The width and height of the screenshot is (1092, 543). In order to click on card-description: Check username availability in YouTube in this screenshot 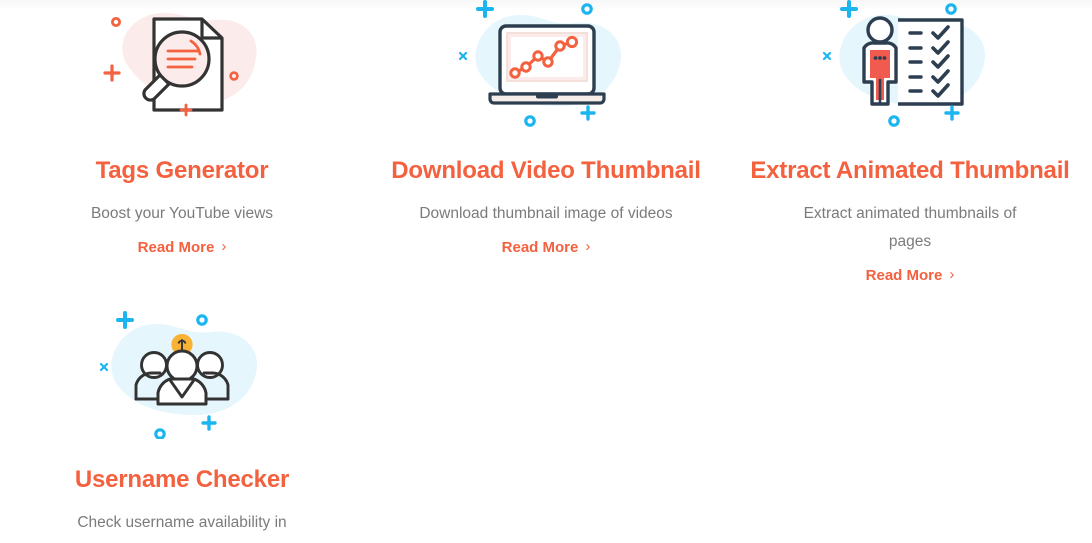, I will do `click(182, 528)`.